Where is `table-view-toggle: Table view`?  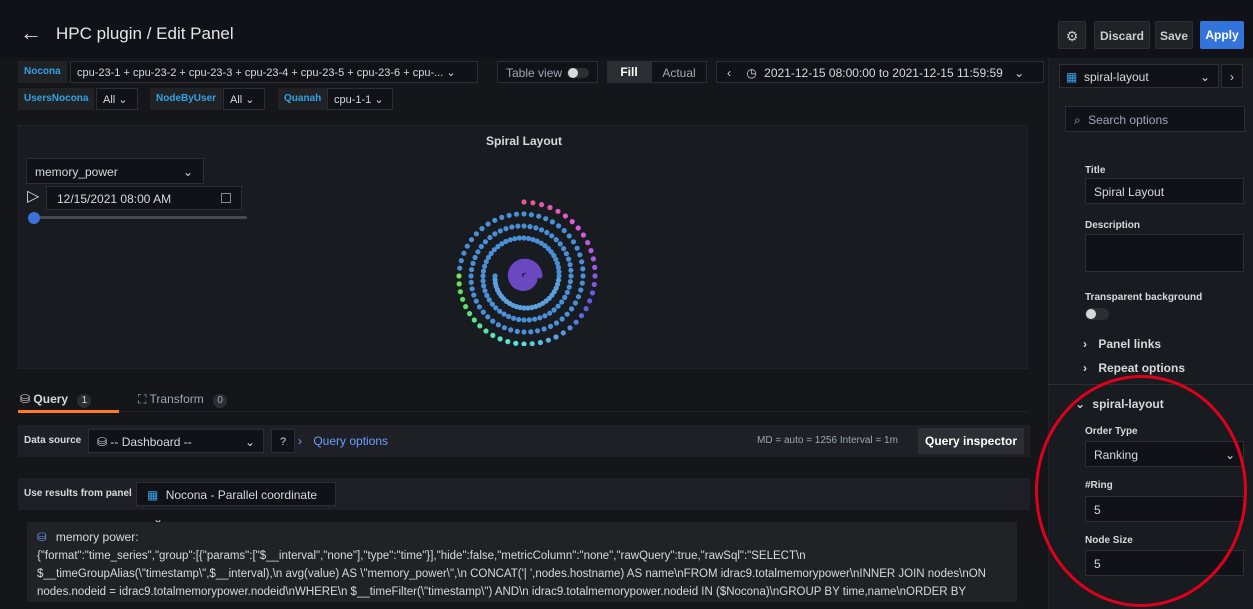
table-view-toggle: Table view is located at coordinates (547, 72).